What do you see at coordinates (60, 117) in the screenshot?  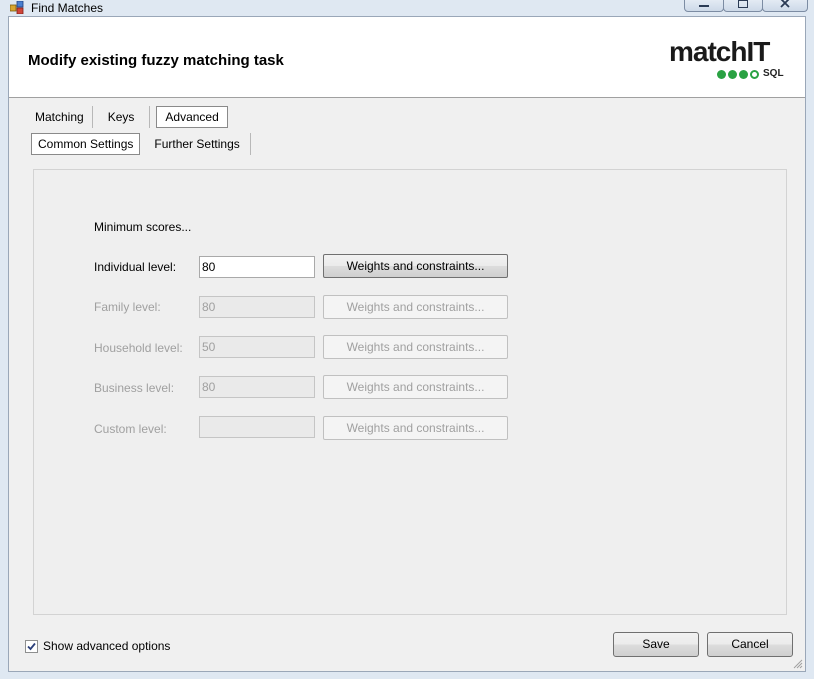 I see `tab-matching: Matching` at bounding box center [60, 117].